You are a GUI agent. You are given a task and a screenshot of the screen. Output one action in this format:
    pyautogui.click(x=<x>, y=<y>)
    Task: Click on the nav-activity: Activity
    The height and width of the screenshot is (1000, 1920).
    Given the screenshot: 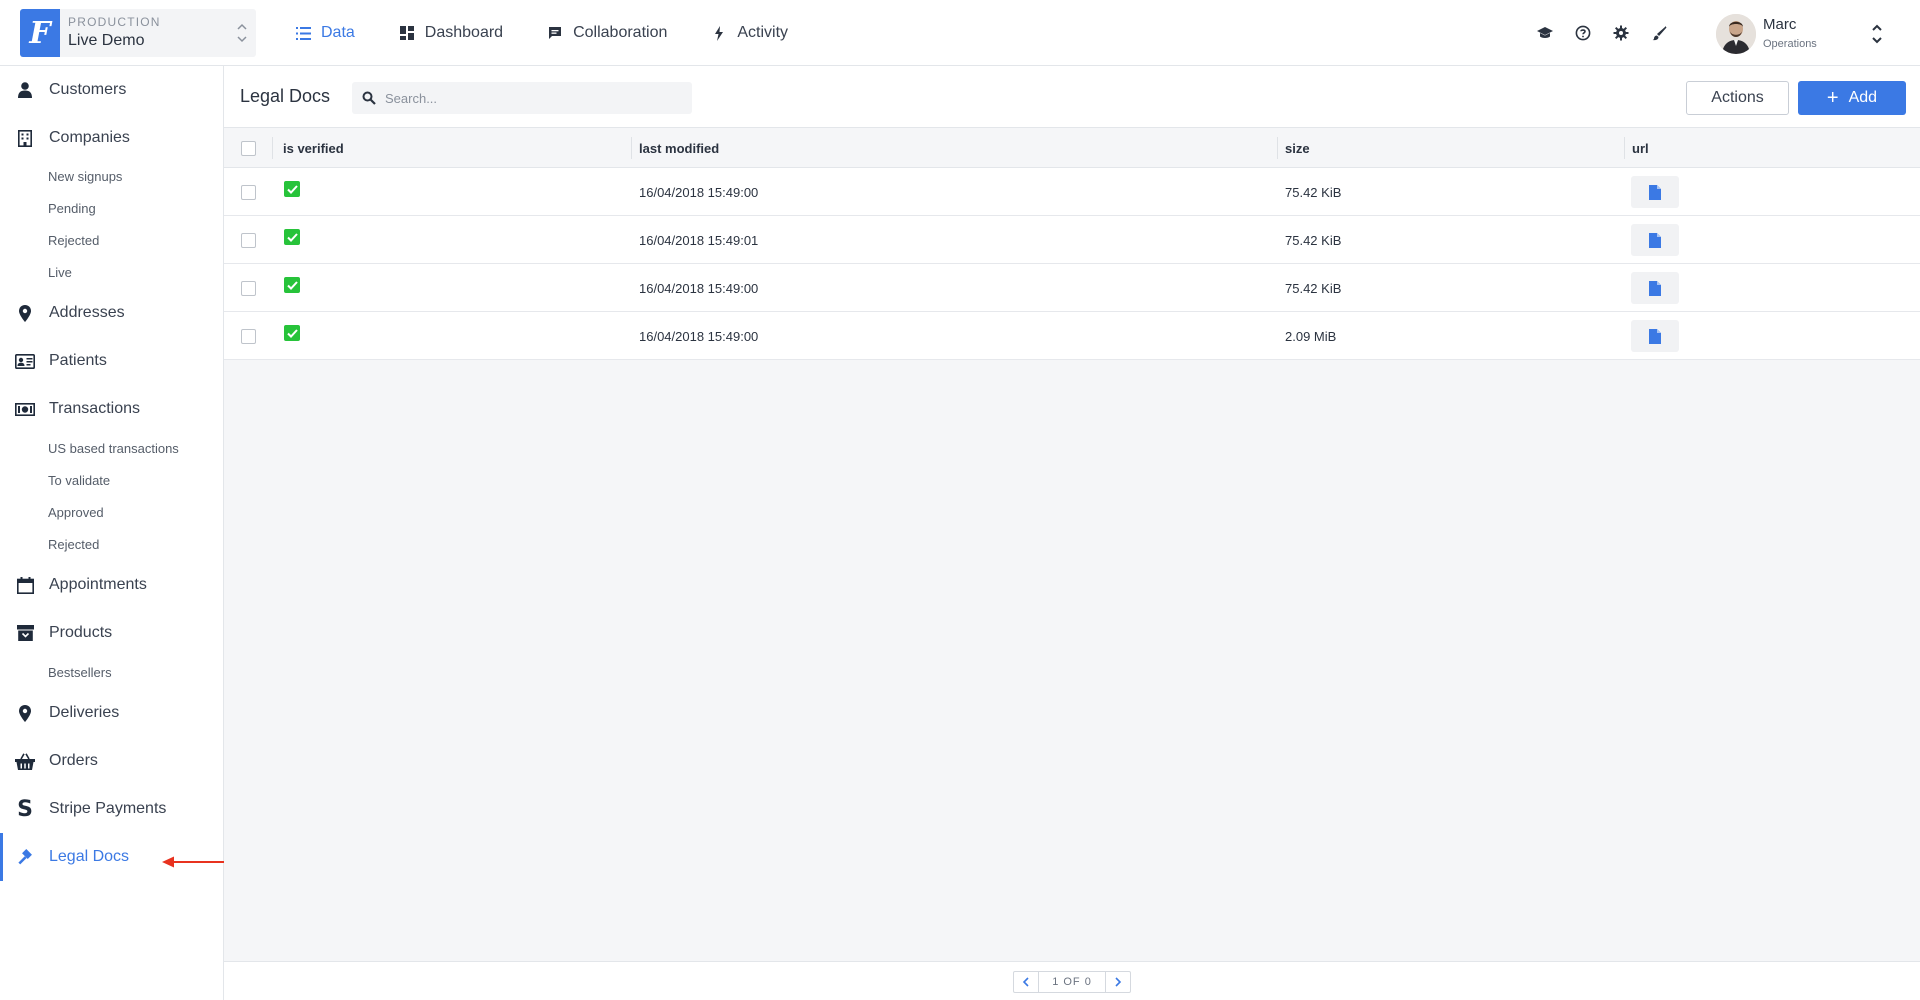 What is the action you would take?
    pyautogui.click(x=749, y=33)
    